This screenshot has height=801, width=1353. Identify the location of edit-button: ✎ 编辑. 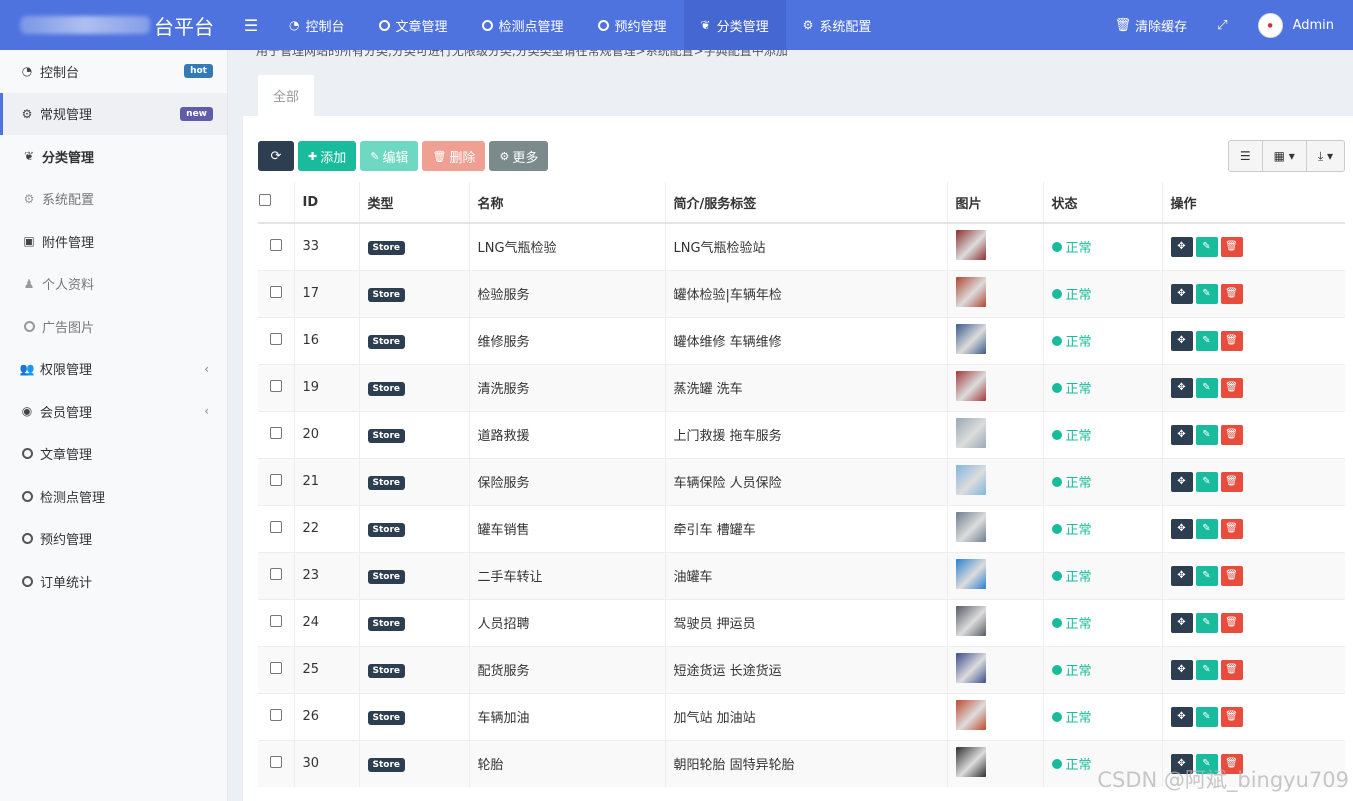
(389, 156).